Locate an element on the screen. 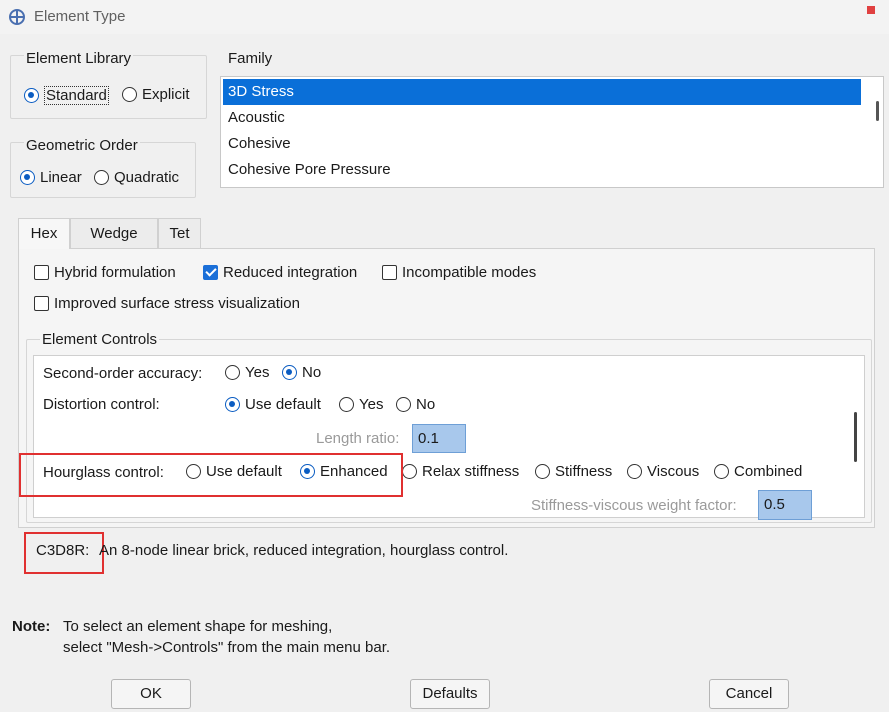  tab-hex: Hex is located at coordinates (44, 233).